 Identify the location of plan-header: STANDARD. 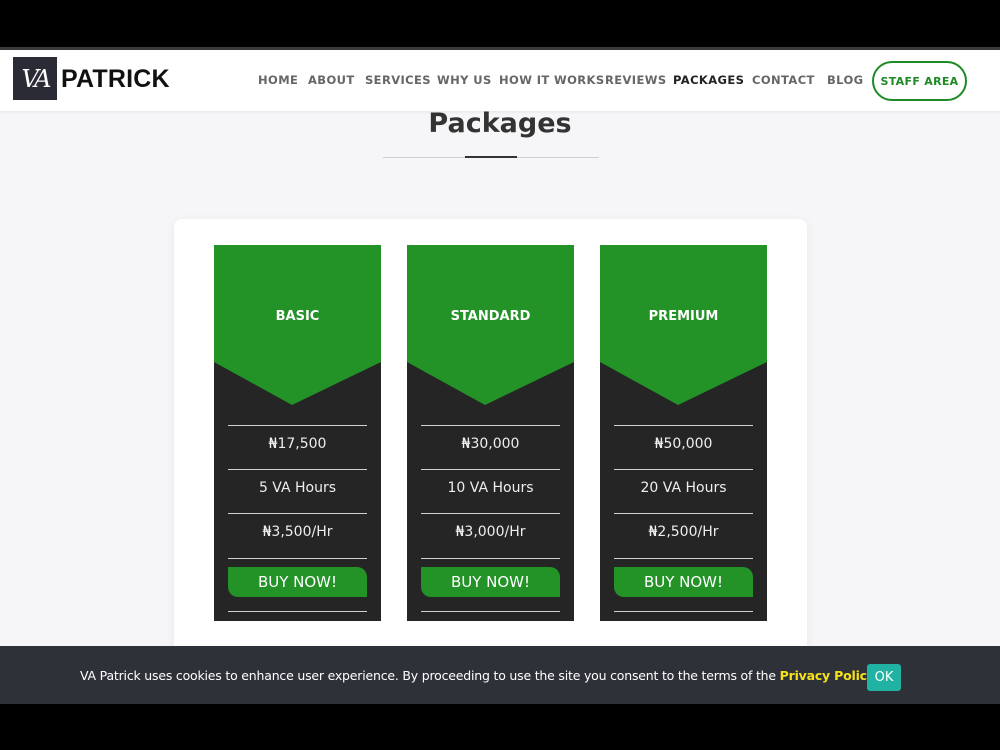
(490, 325).